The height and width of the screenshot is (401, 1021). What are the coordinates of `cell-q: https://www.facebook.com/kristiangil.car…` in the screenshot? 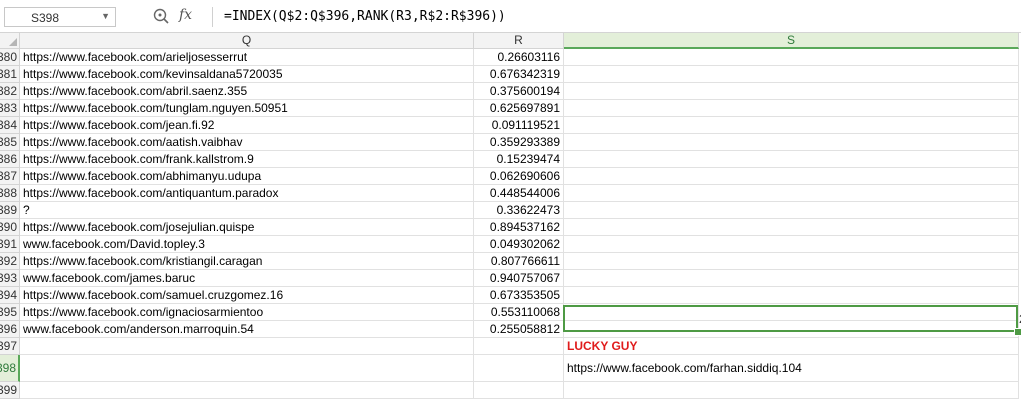 It's located at (247, 261).